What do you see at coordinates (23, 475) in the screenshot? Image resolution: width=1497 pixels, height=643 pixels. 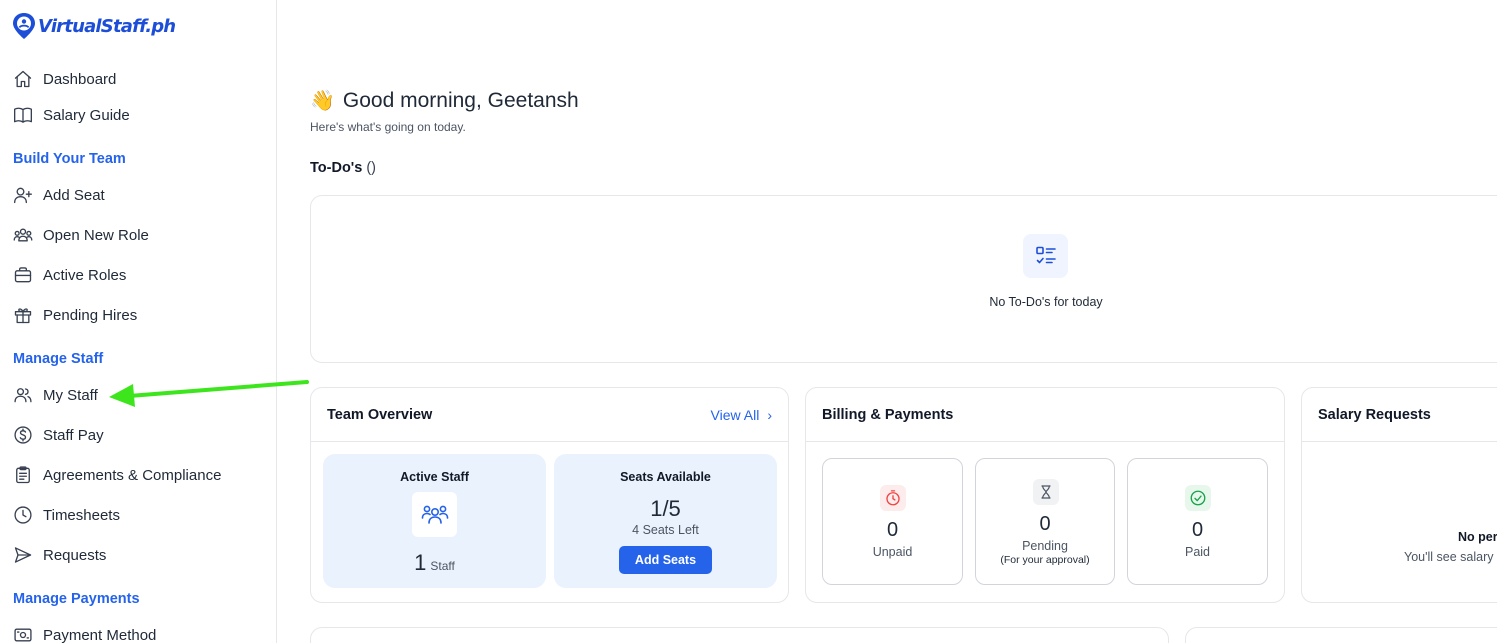 I see `clipboard-icon` at bounding box center [23, 475].